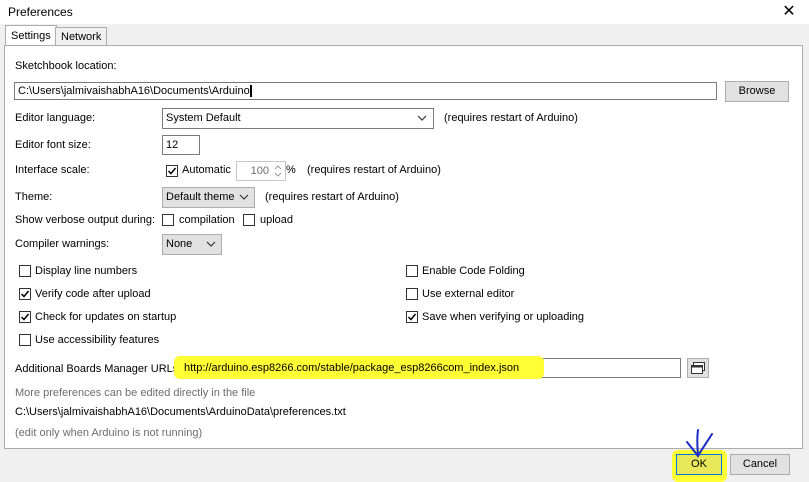 This screenshot has height=482, width=809. I want to click on window-title: Preferences, so click(40, 12).